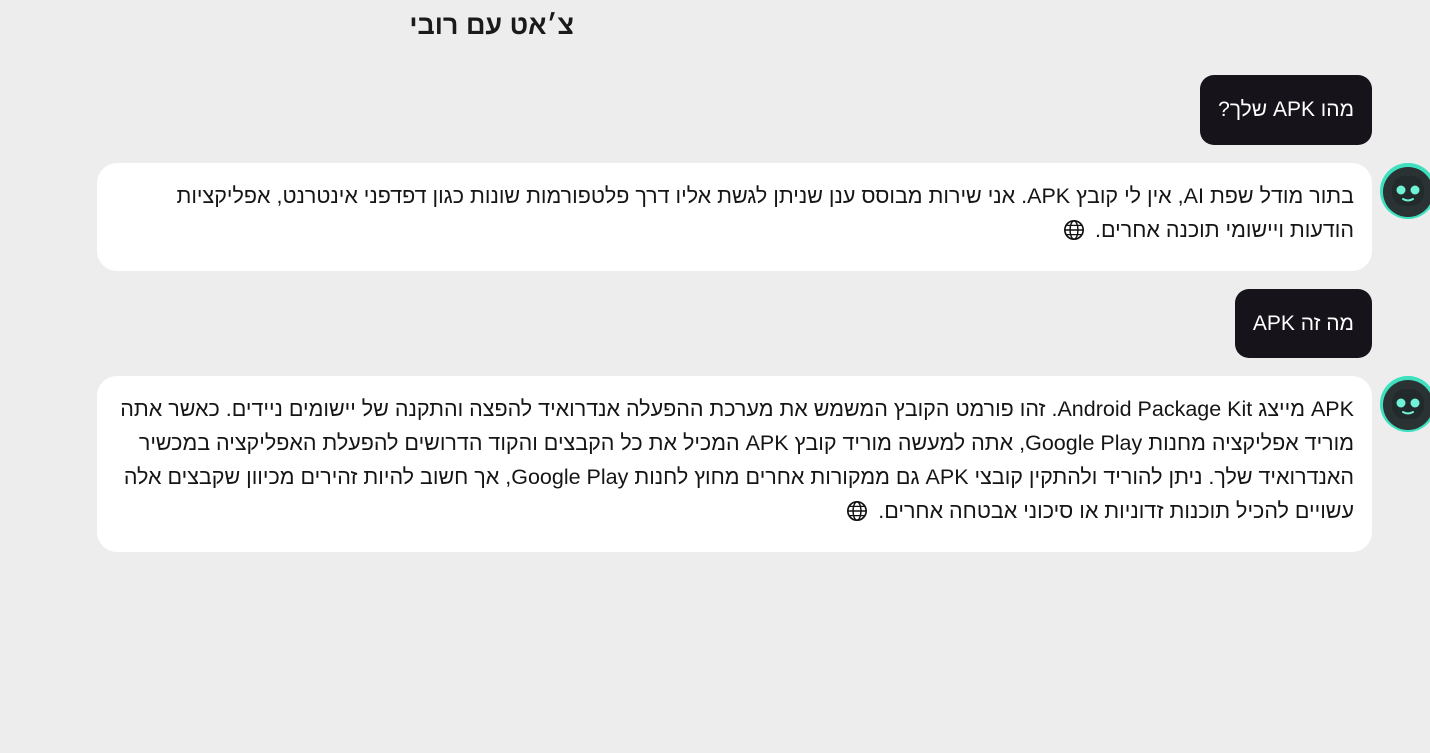 The image size is (1430, 753). I want to click on user-message-bubble: מהו APK שלך?, so click(1286, 110).